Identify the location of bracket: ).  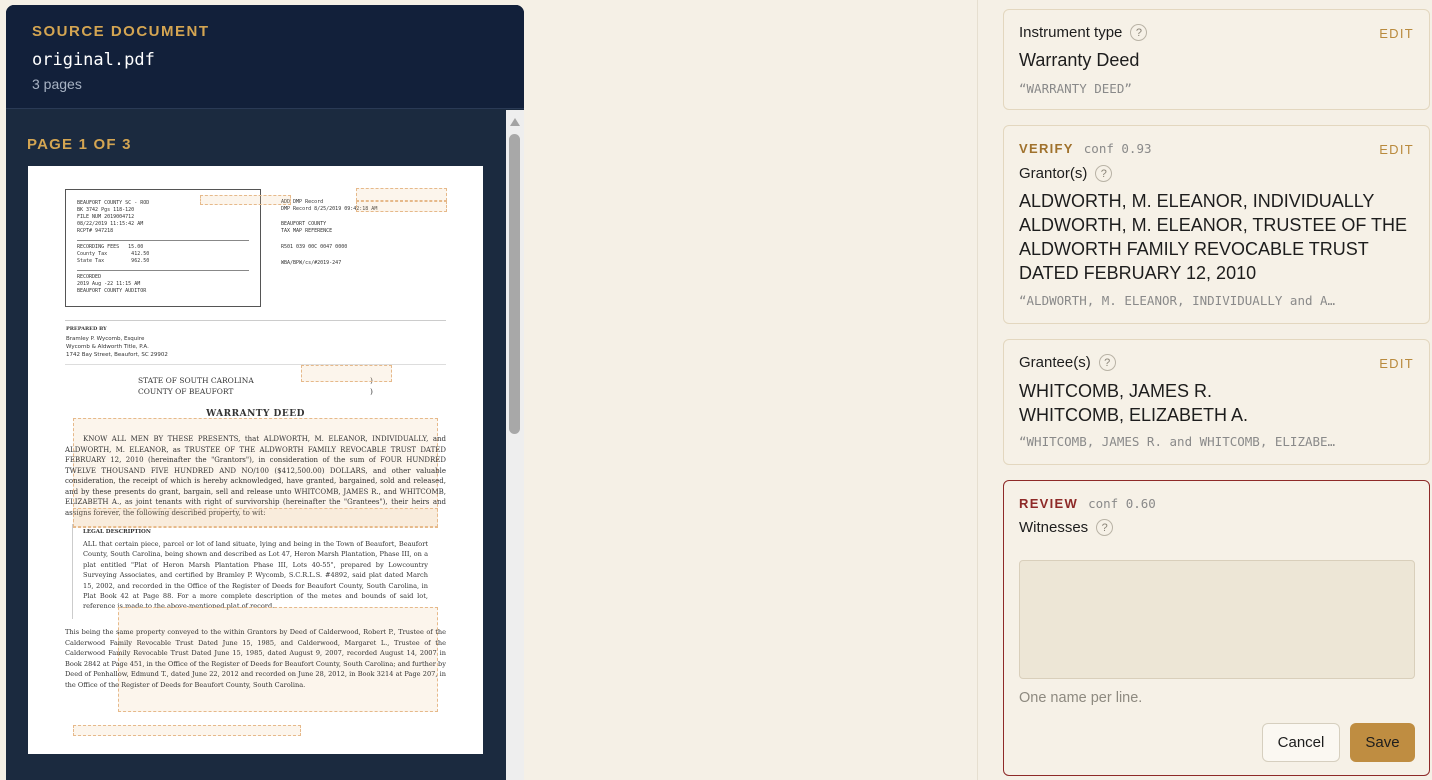
(371, 391).